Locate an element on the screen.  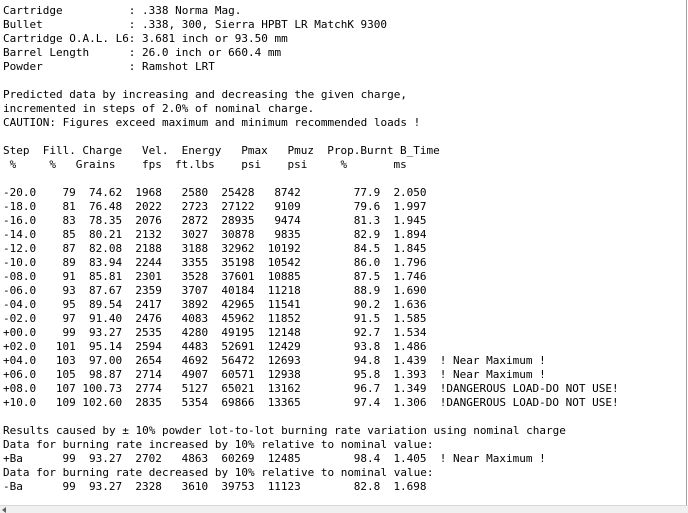
cell: -20.0 is located at coordinates (20, 192).